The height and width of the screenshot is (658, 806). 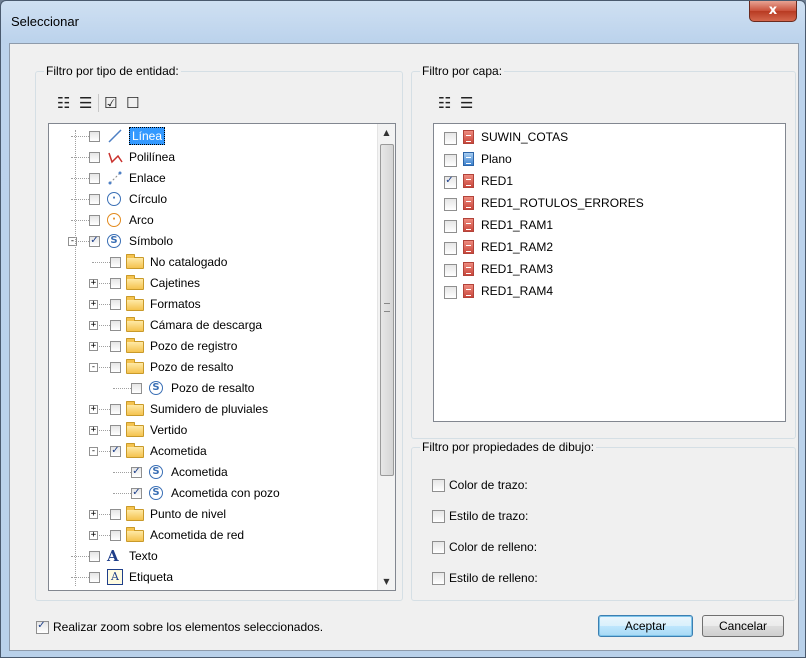 What do you see at coordinates (212, 451) in the screenshot?
I see `tree-item: - Acometida` at bounding box center [212, 451].